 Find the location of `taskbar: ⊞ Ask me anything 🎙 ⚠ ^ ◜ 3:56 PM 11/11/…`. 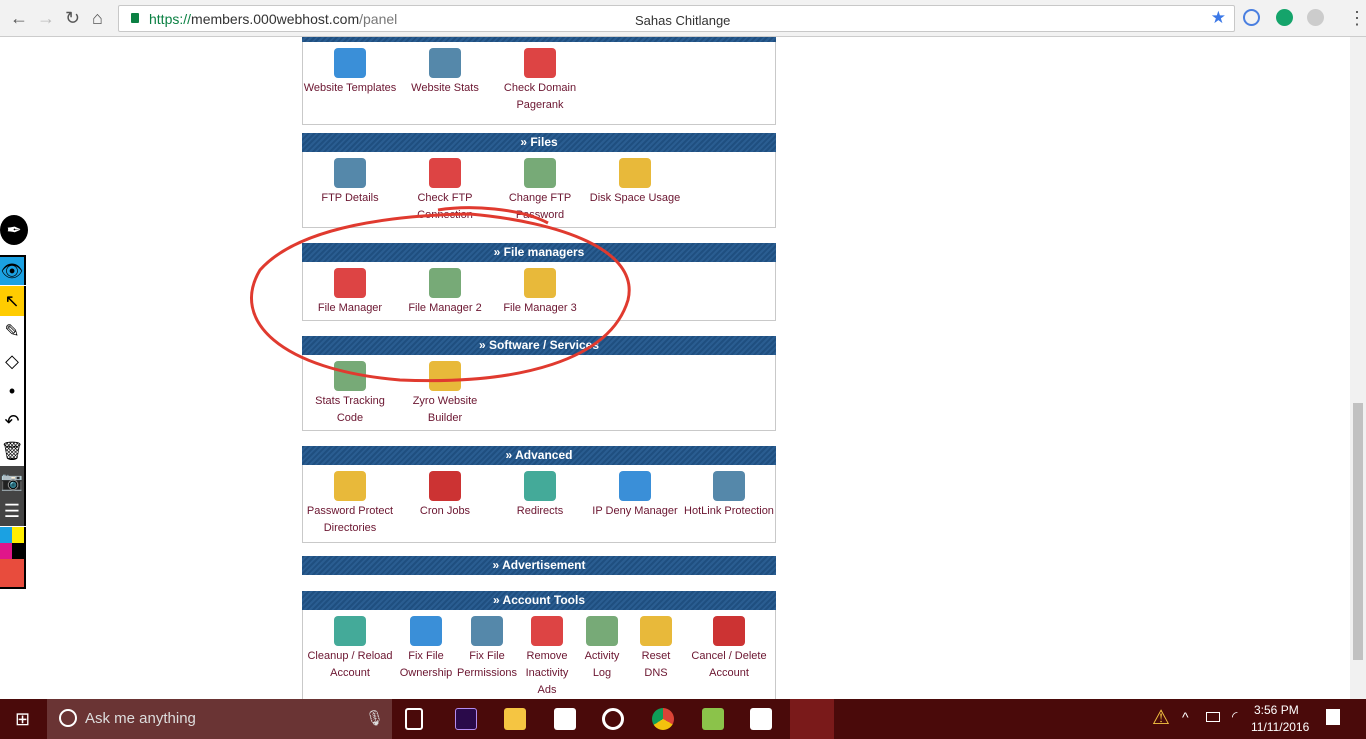

taskbar: ⊞ Ask me anything 🎙 ⚠ ^ ◜ 3:56 PM 11/11/… is located at coordinates (683, 719).